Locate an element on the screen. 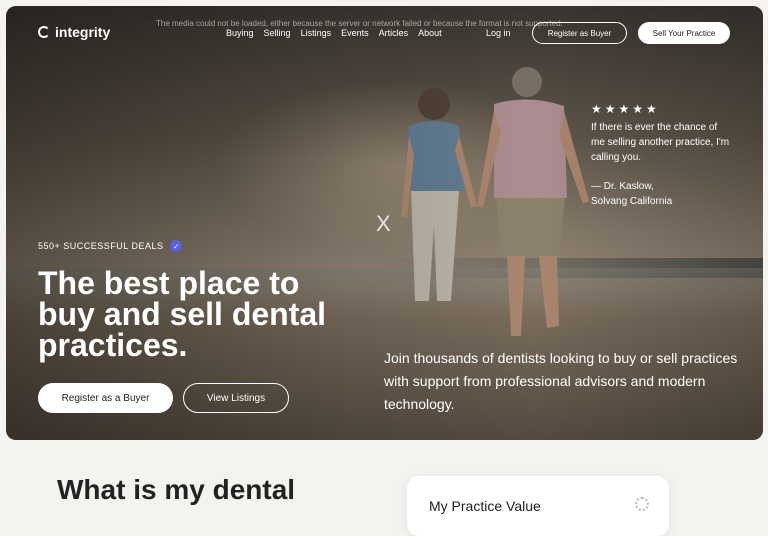  deals-text: 550+ SUCCESSFUL DEALS is located at coordinates (101, 246).